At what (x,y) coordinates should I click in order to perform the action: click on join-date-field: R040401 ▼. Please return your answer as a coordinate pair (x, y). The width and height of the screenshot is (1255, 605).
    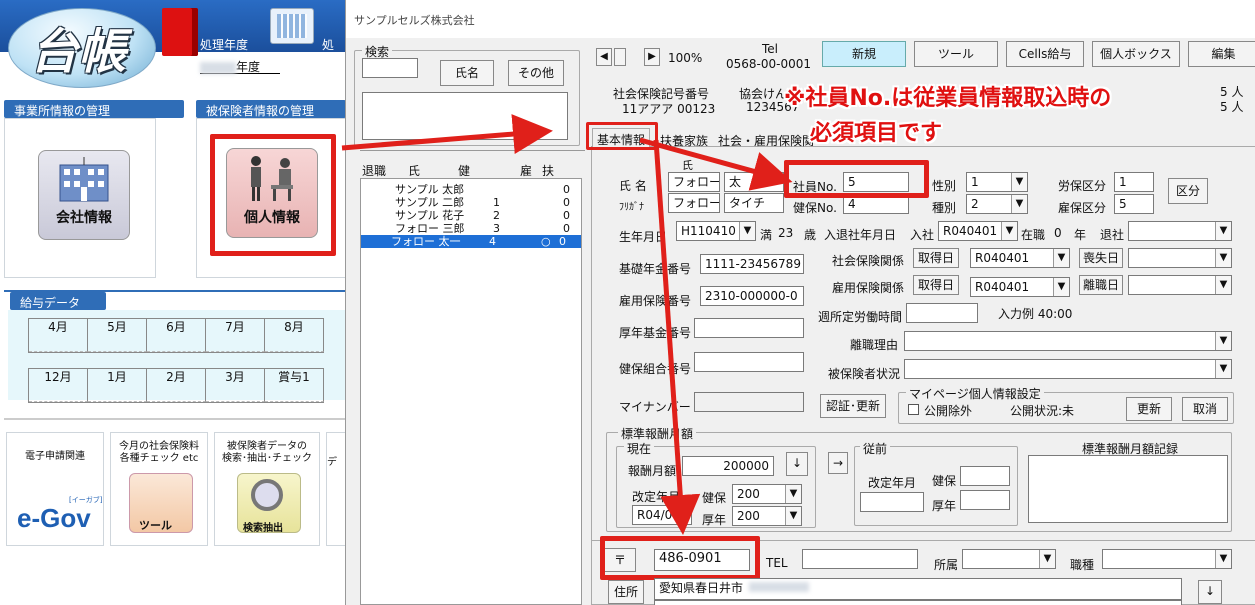
    Looking at the image, I should click on (978, 231).